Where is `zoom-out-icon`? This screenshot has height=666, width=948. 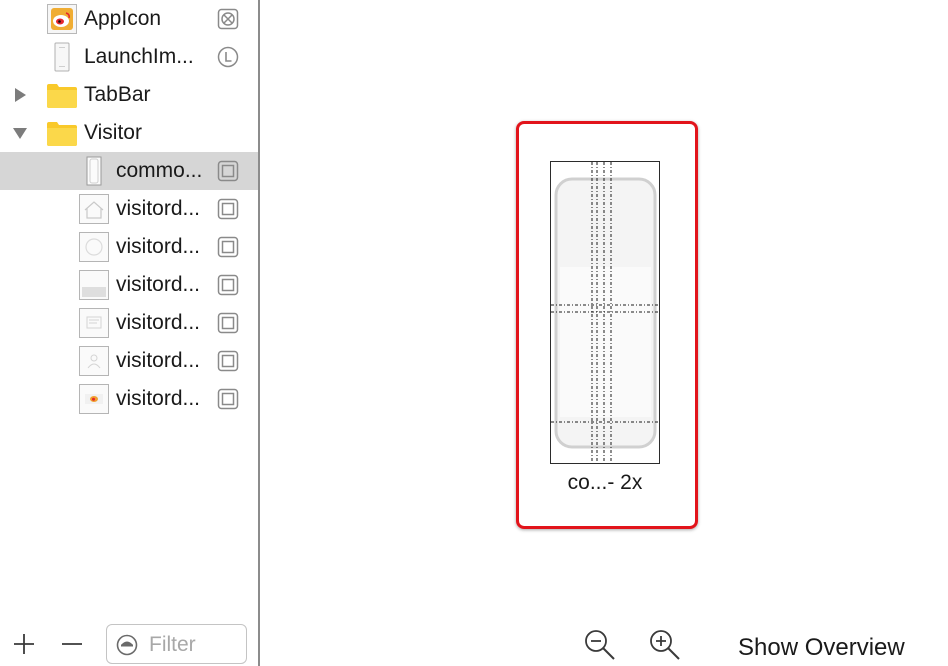
zoom-out-icon is located at coordinates (600, 645).